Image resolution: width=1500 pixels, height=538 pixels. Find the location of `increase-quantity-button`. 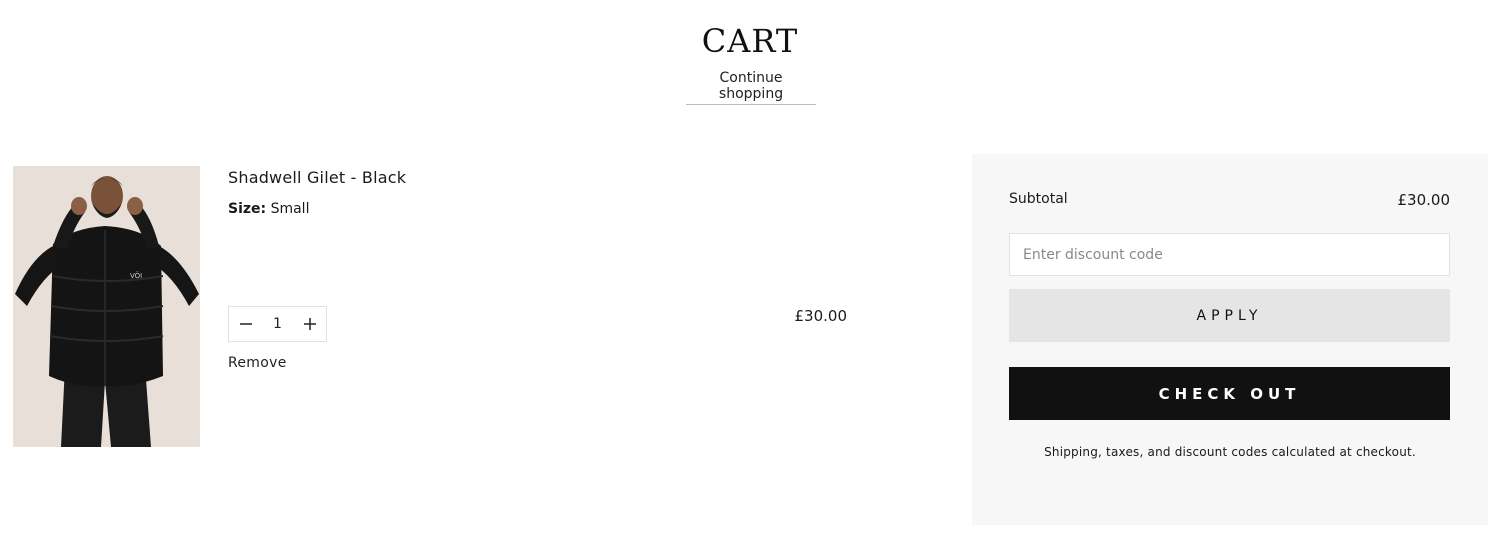

increase-quantity-button is located at coordinates (309, 324).